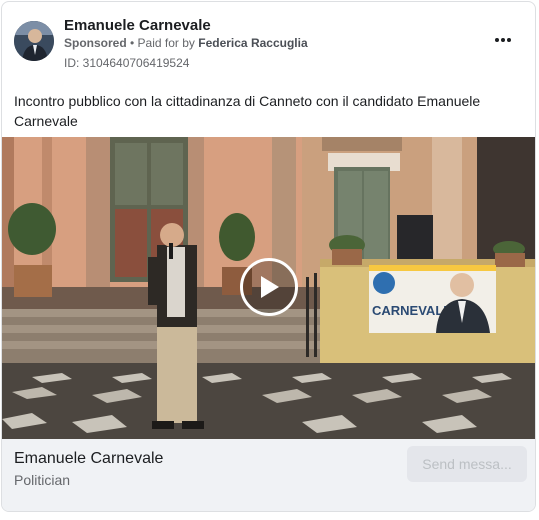  What do you see at coordinates (137, 25) in the screenshot?
I see `page-name: Emanuele Carnevale` at bounding box center [137, 25].